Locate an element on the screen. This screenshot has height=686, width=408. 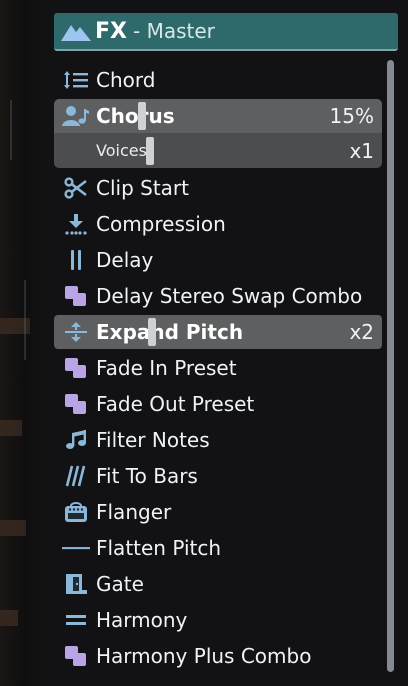
fx-item-clip-start: Clip Start is located at coordinates (218, 188).